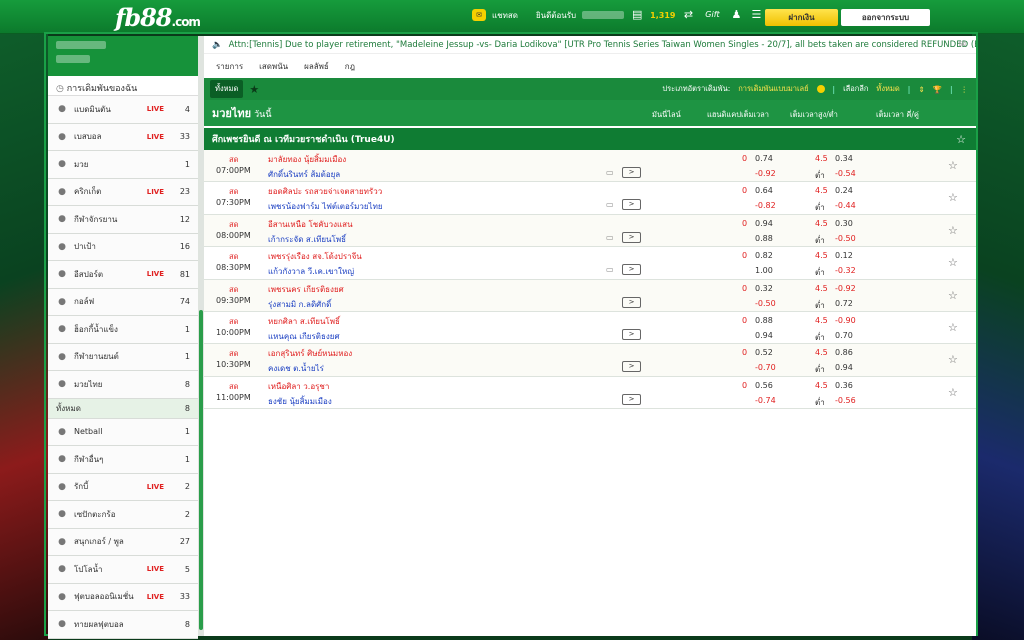  Describe the element at coordinates (229, 66) in the screenshot. I see `tab-list: รายการ` at that location.